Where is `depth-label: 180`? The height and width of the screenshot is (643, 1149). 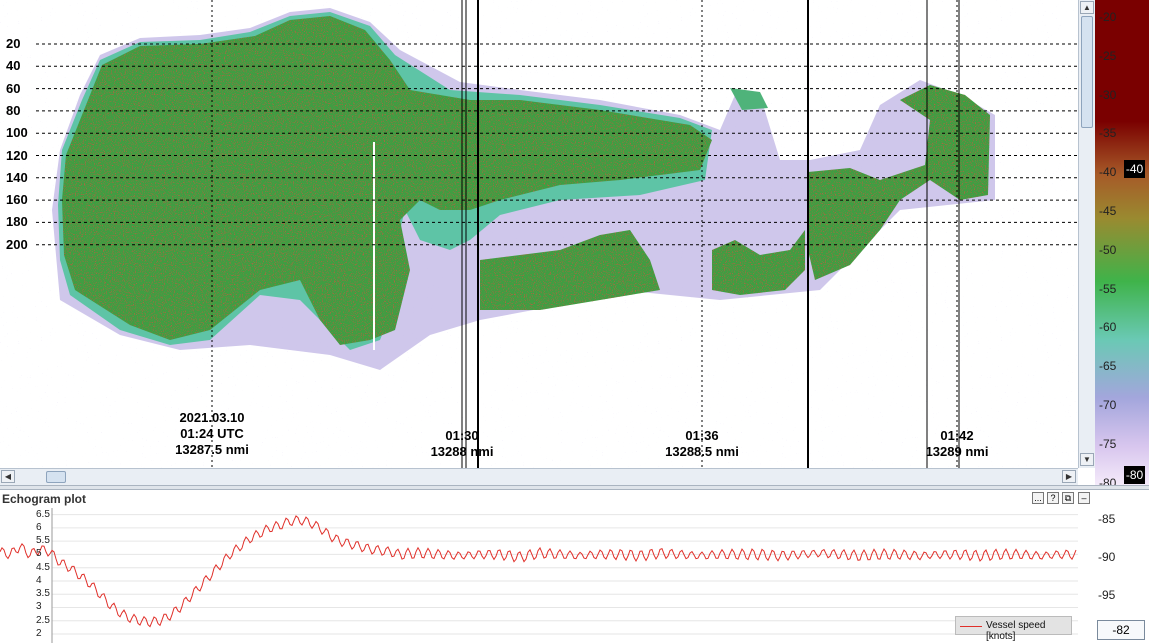
depth-label: 180 is located at coordinates (17, 222).